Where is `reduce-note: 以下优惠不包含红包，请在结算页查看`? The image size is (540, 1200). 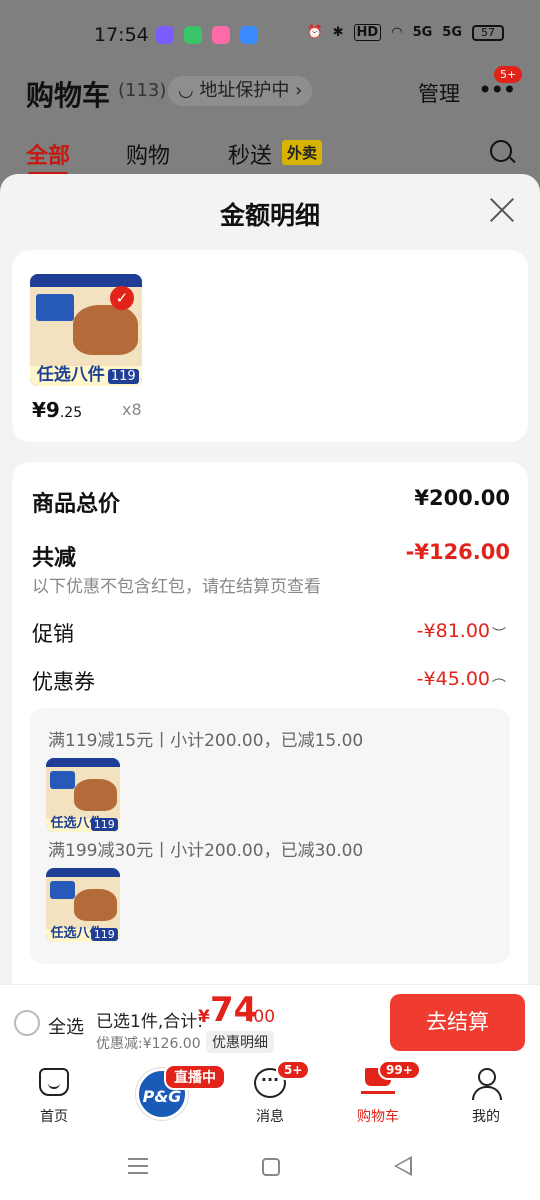 reduce-note: 以下优惠不包含红包，请在结算页查看 is located at coordinates (176, 587).